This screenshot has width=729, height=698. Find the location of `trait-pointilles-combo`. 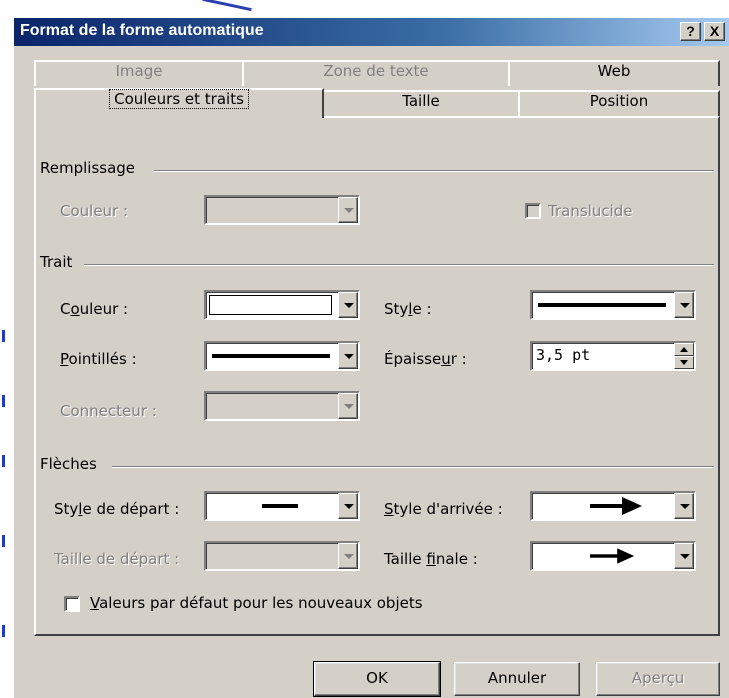

trait-pointilles-combo is located at coordinates (282, 356).